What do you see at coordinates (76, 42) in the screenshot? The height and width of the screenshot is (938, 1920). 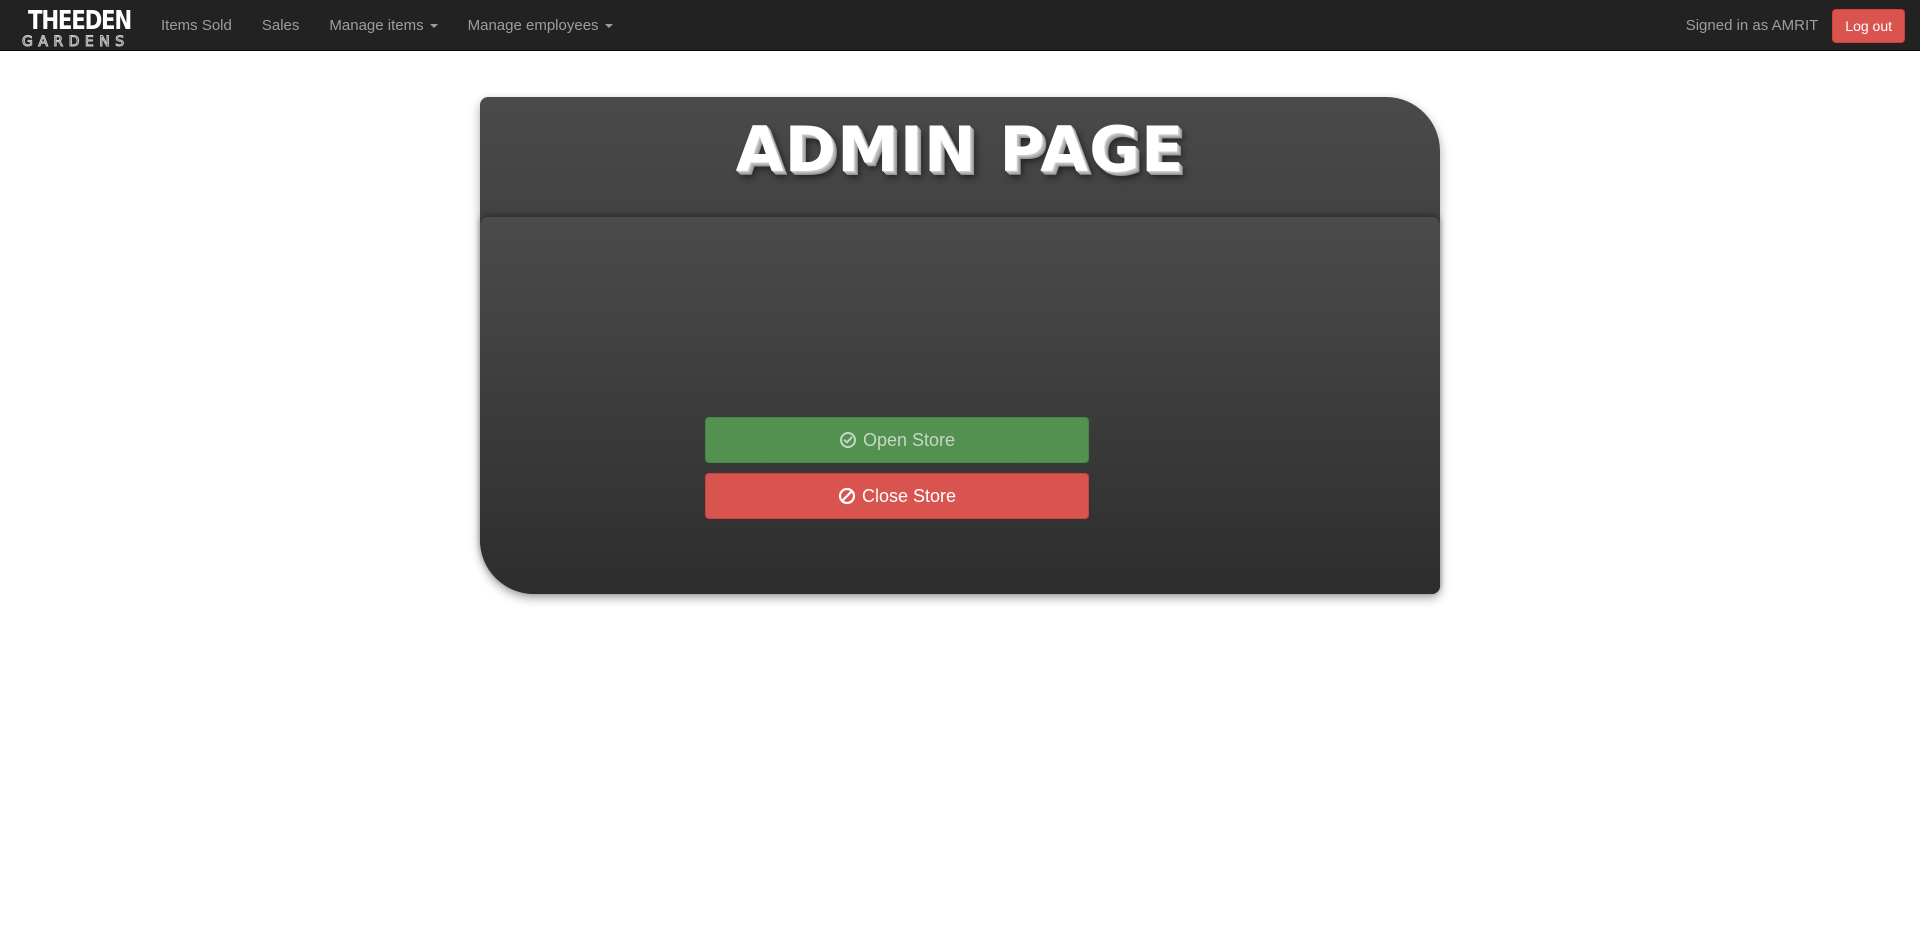 I see `brand-logo-line2: GARDENS` at bounding box center [76, 42].